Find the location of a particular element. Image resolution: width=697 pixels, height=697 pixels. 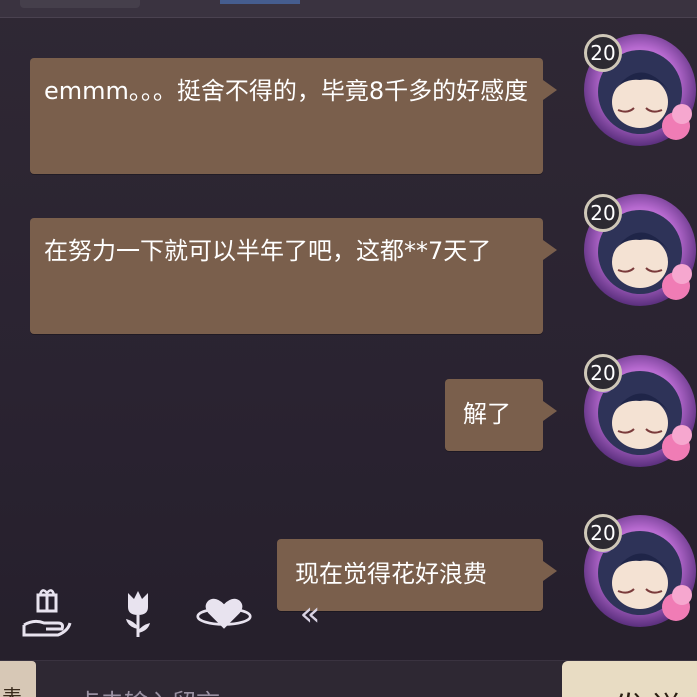

chat-bubble-text: 现在觉得花好浪费 is located at coordinates (391, 574).